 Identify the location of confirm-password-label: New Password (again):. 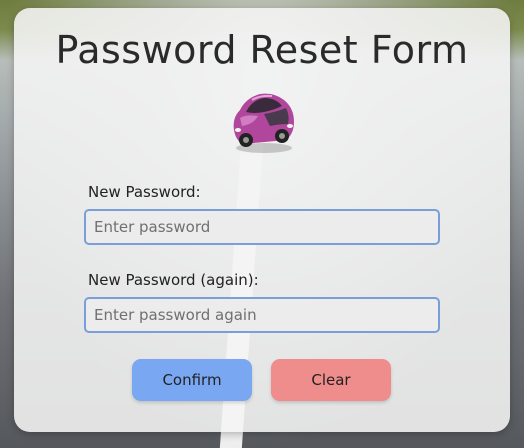
(173, 280).